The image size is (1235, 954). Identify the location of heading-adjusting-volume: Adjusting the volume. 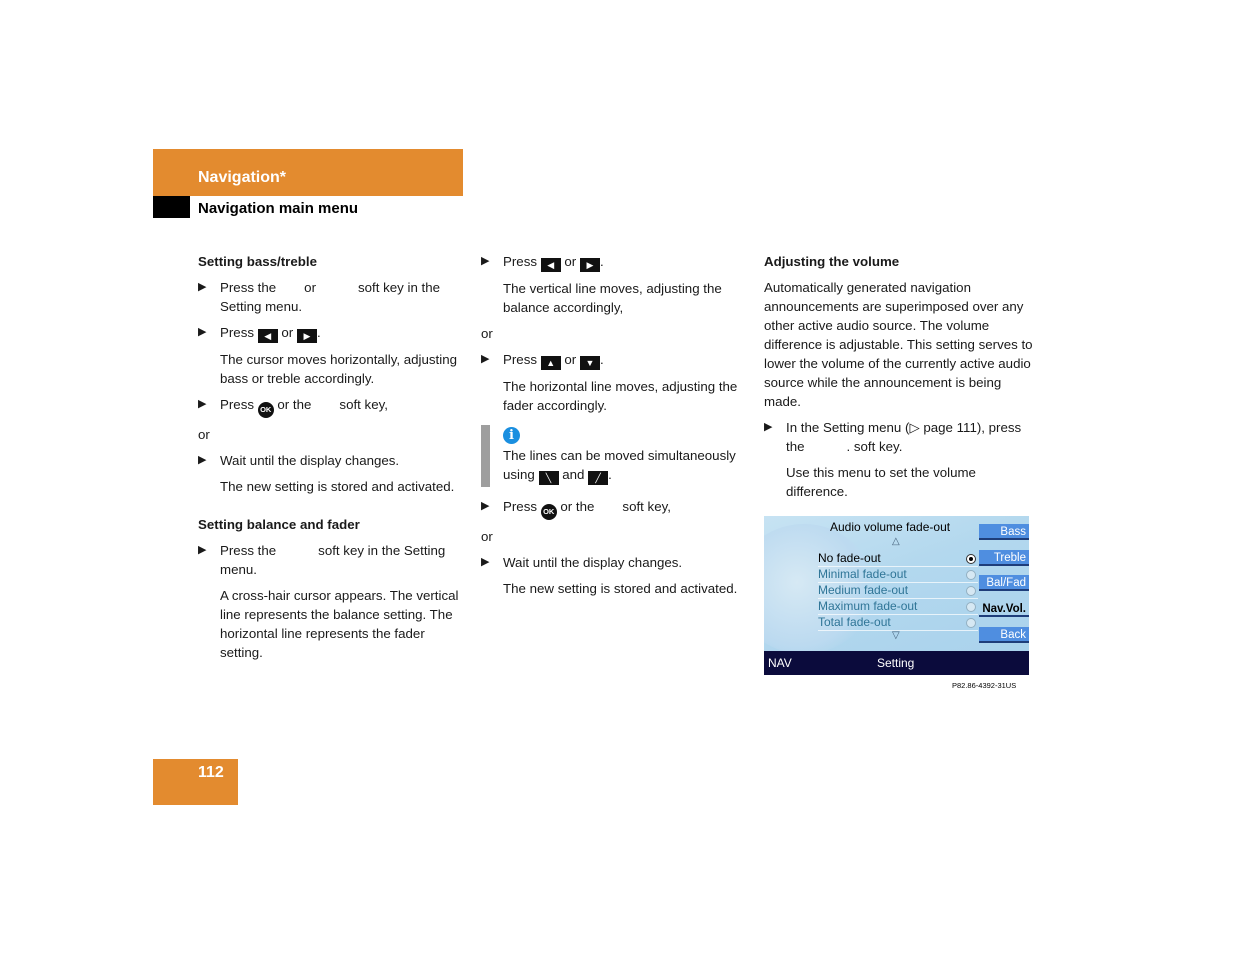
(832, 261).